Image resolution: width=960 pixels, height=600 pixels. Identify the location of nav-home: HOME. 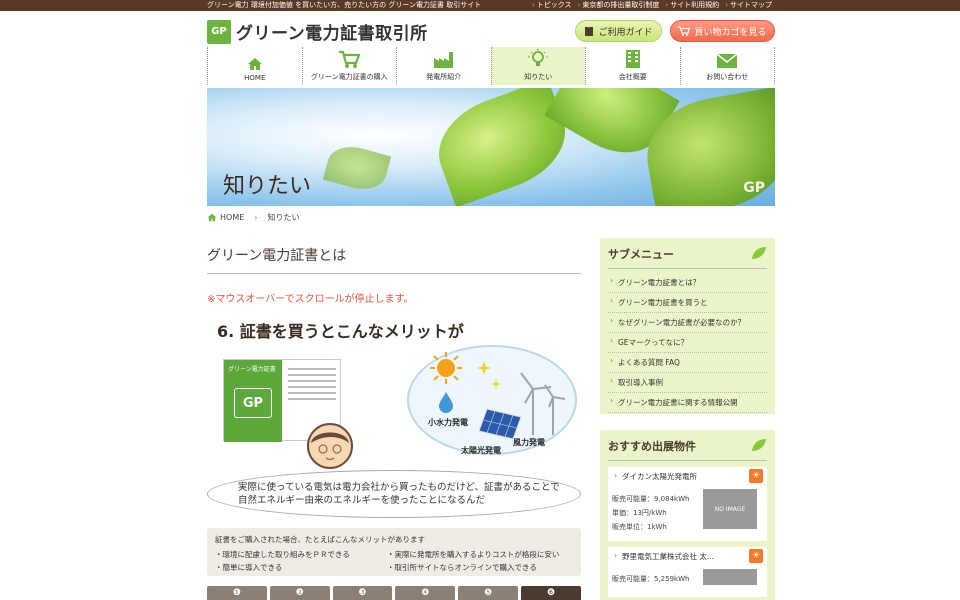
(254, 66).